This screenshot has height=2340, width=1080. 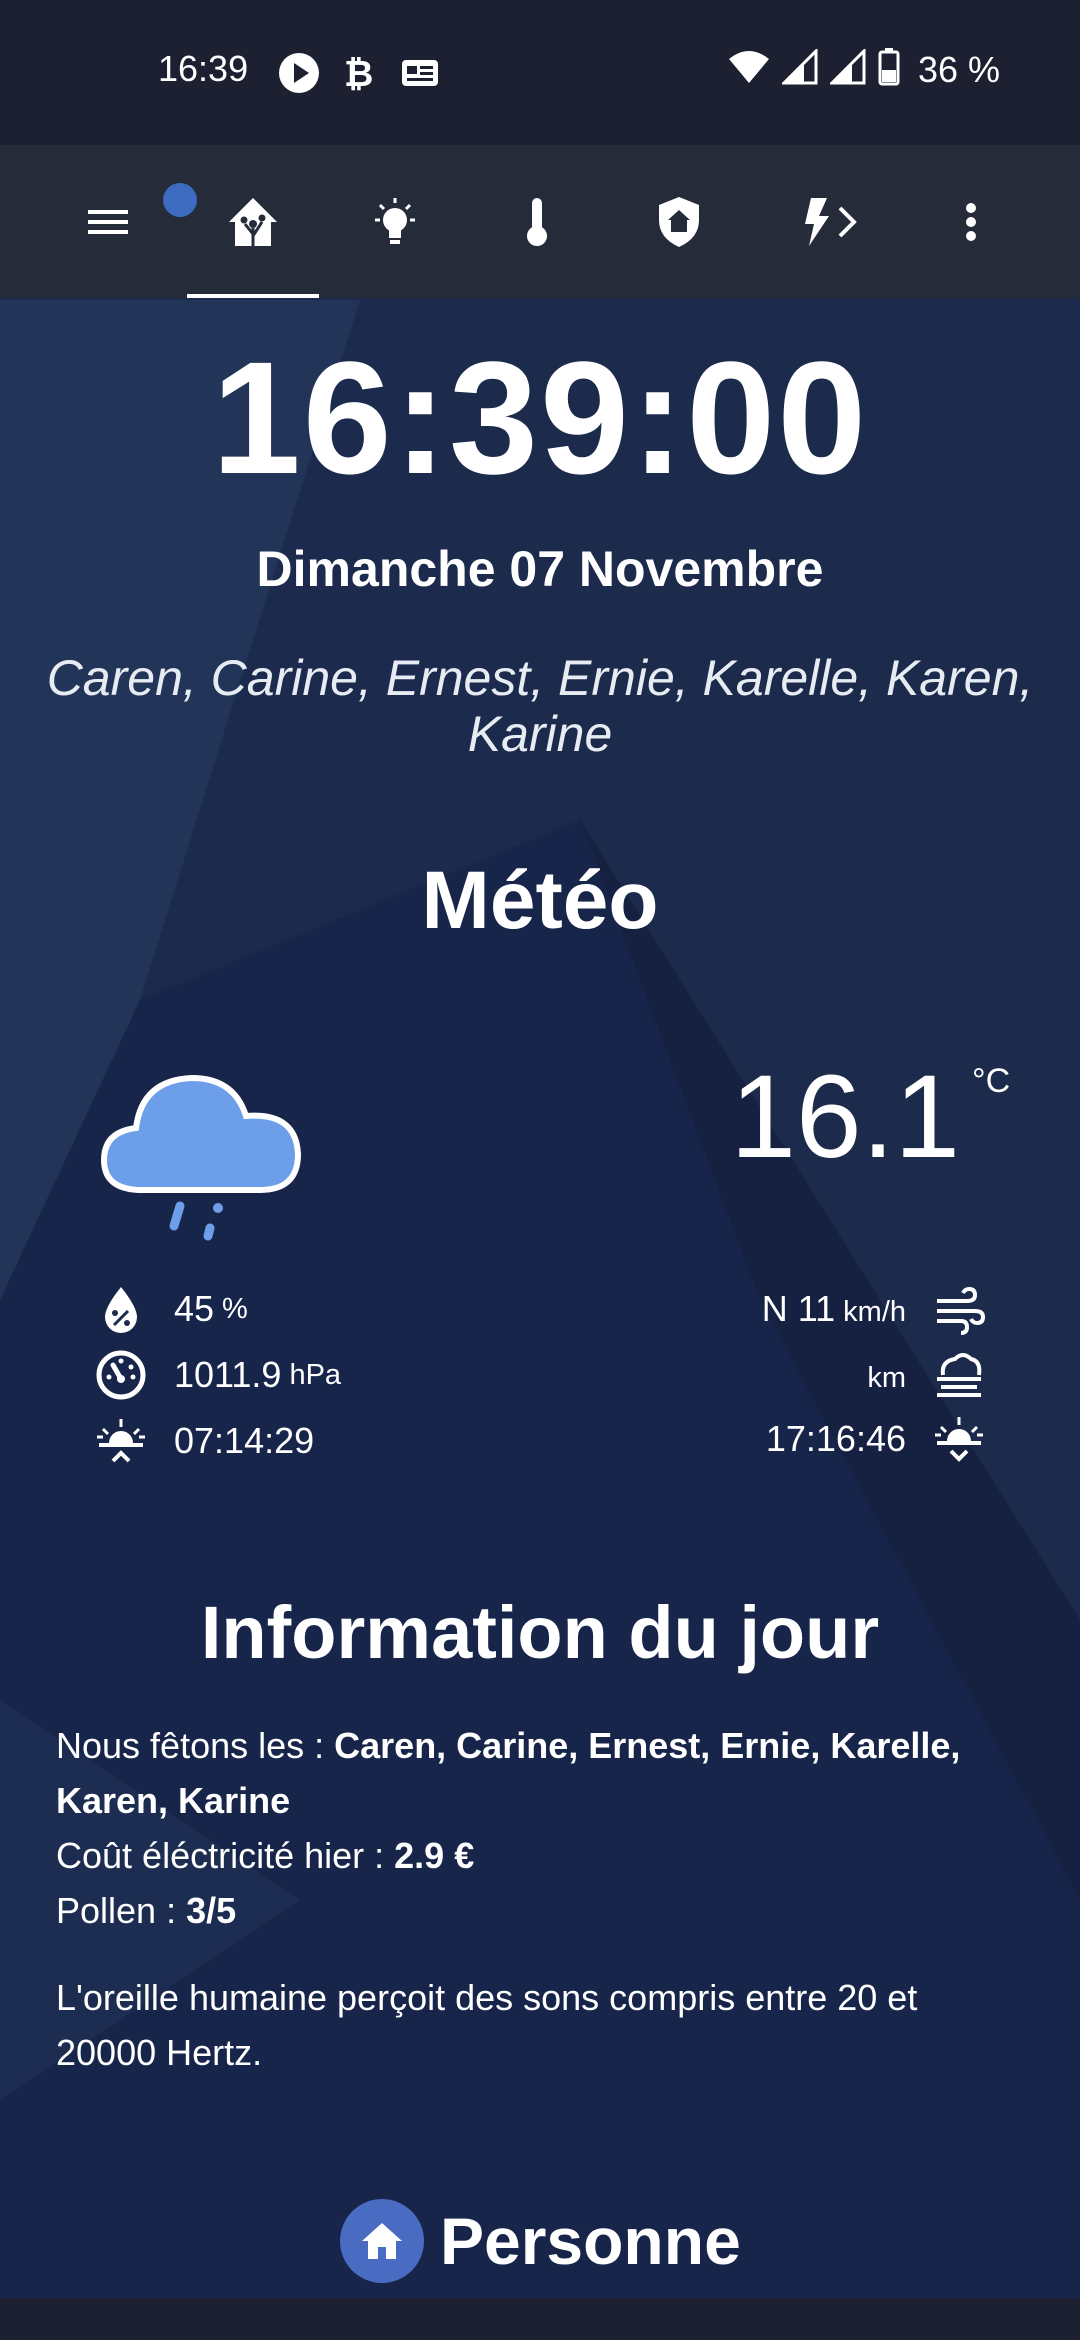 I want to click on temperature-value: 16.1, so click(x=845, y=1117).